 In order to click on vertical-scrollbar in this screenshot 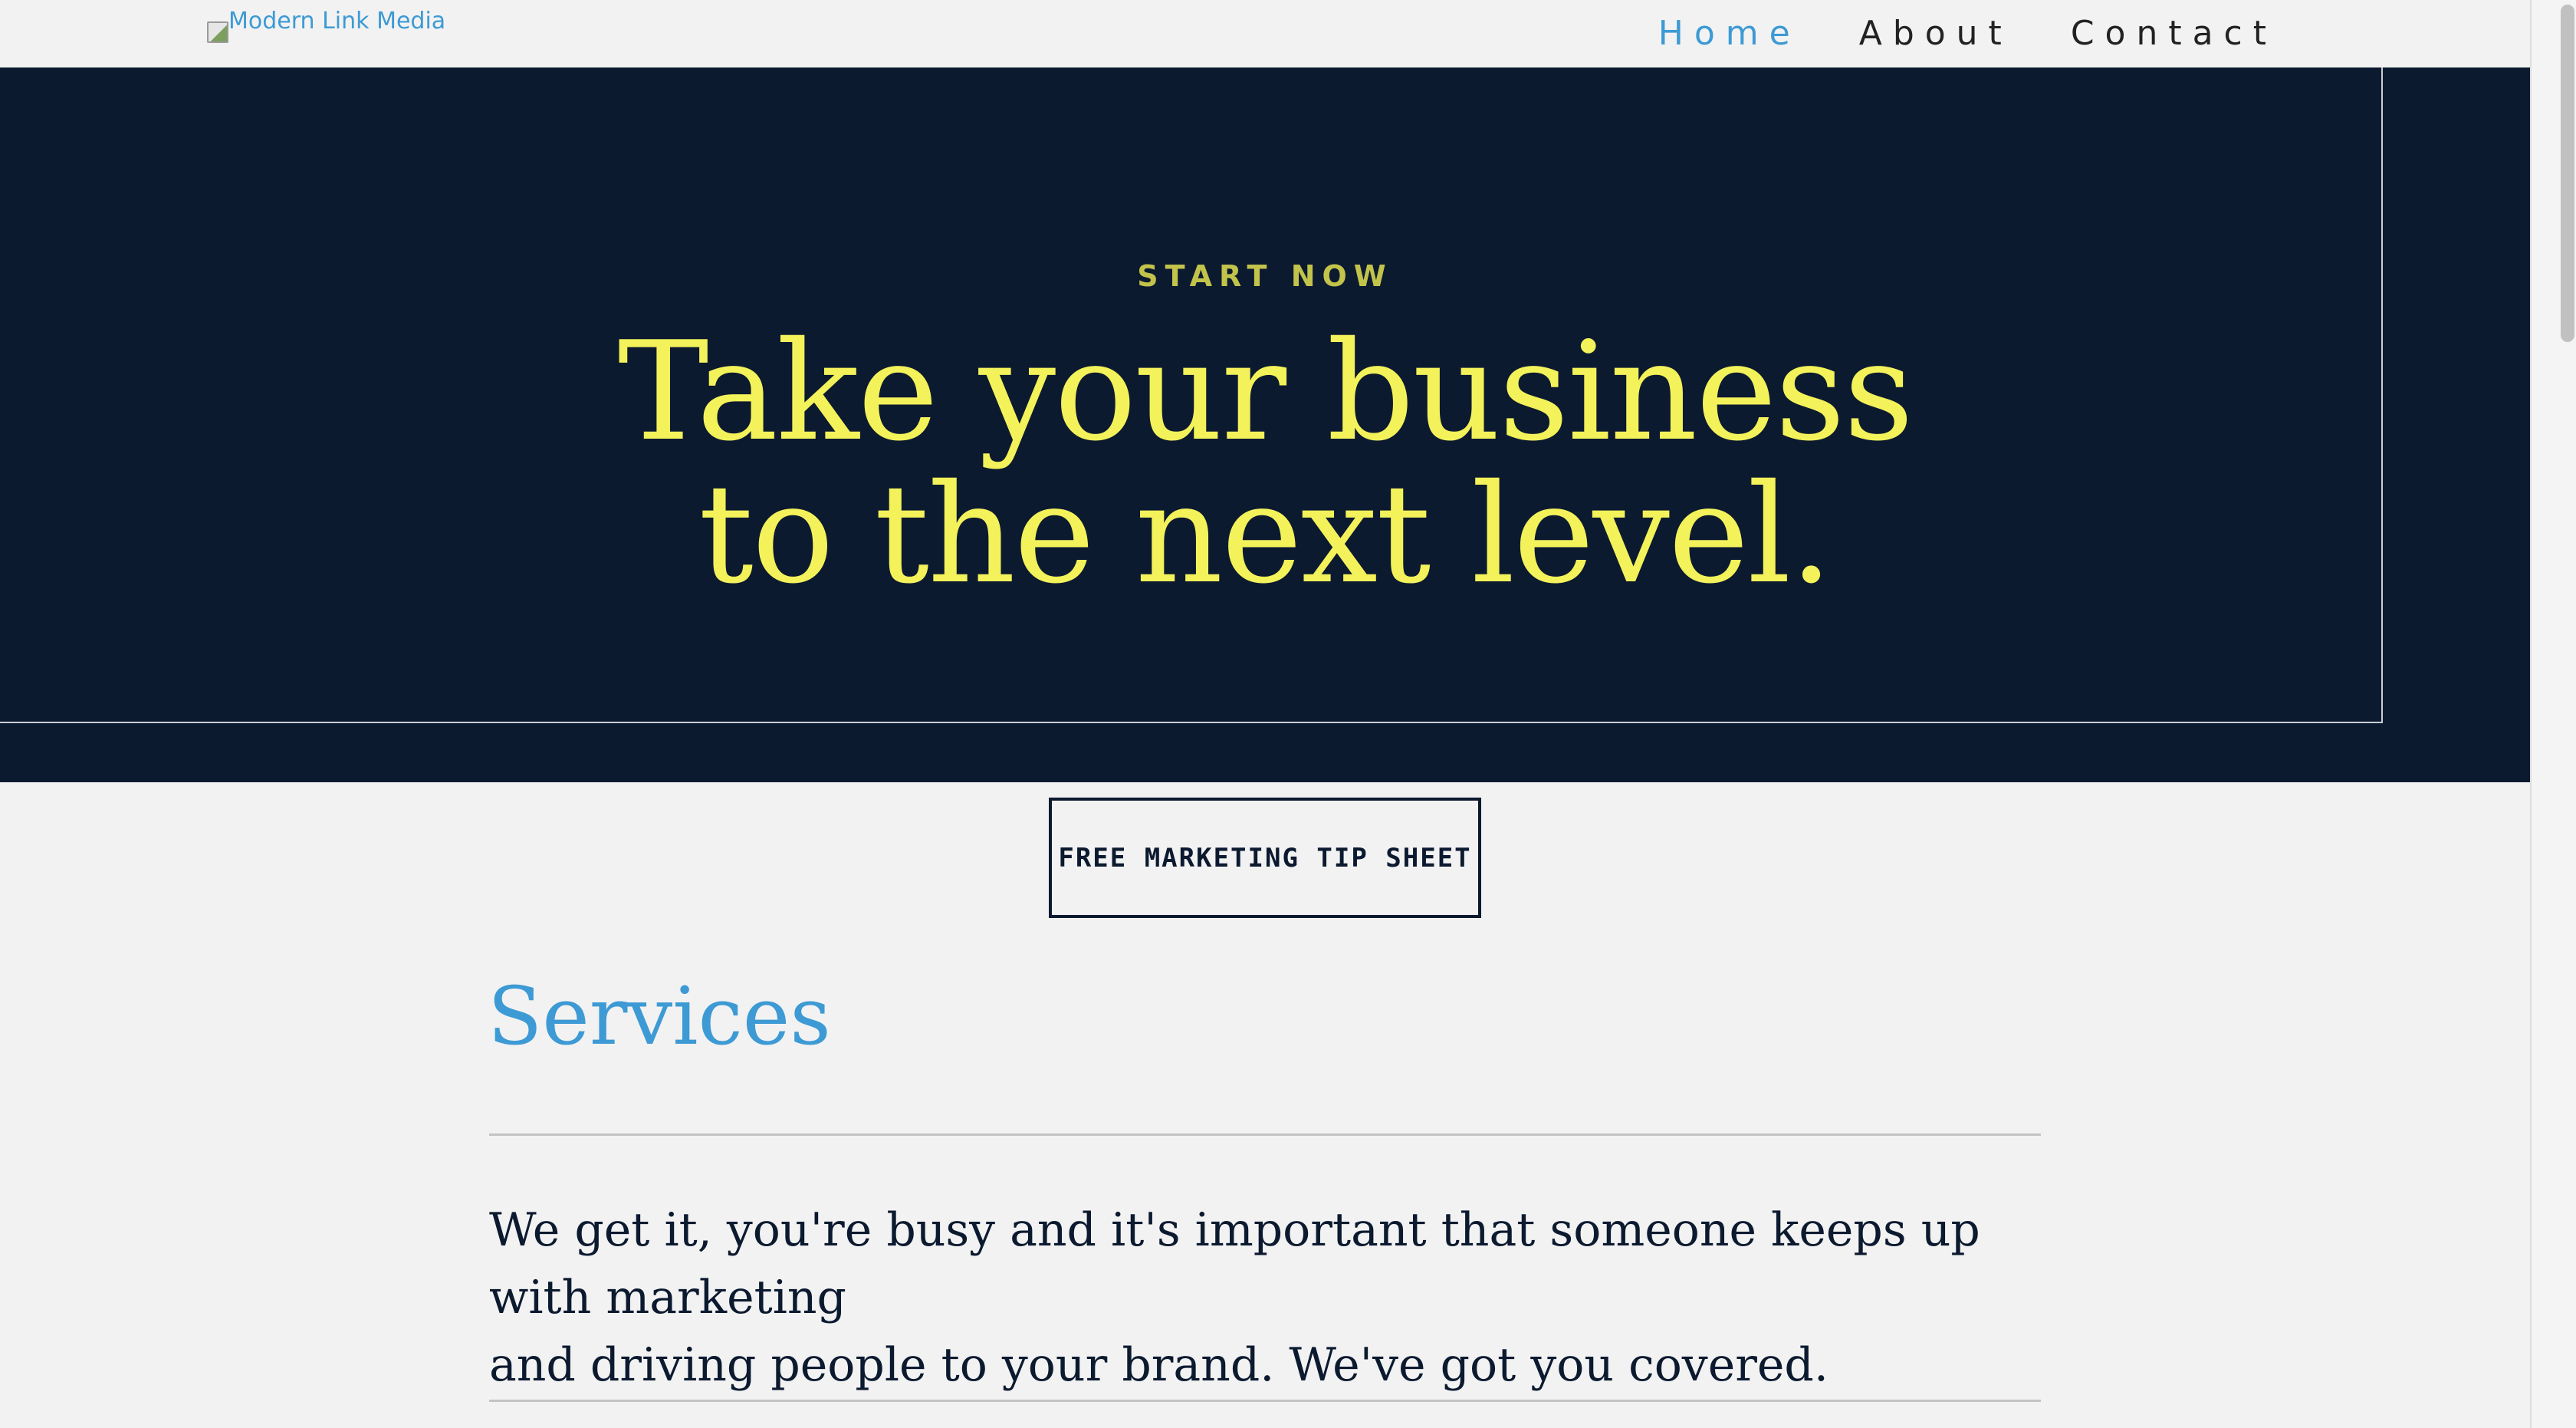, I will do `click(2553, 714)`.